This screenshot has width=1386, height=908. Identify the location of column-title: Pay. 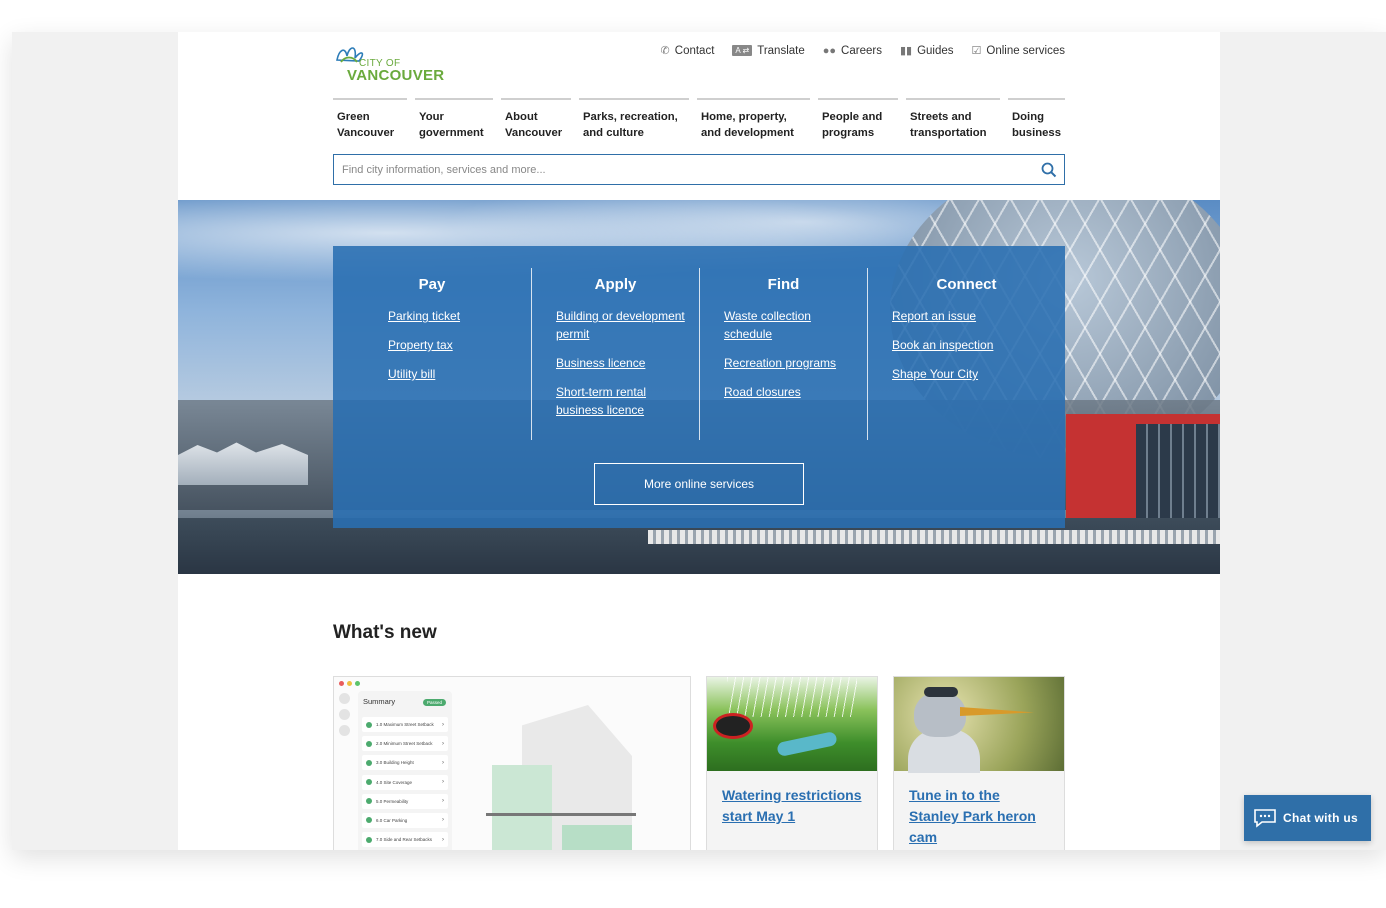
(432, 284).